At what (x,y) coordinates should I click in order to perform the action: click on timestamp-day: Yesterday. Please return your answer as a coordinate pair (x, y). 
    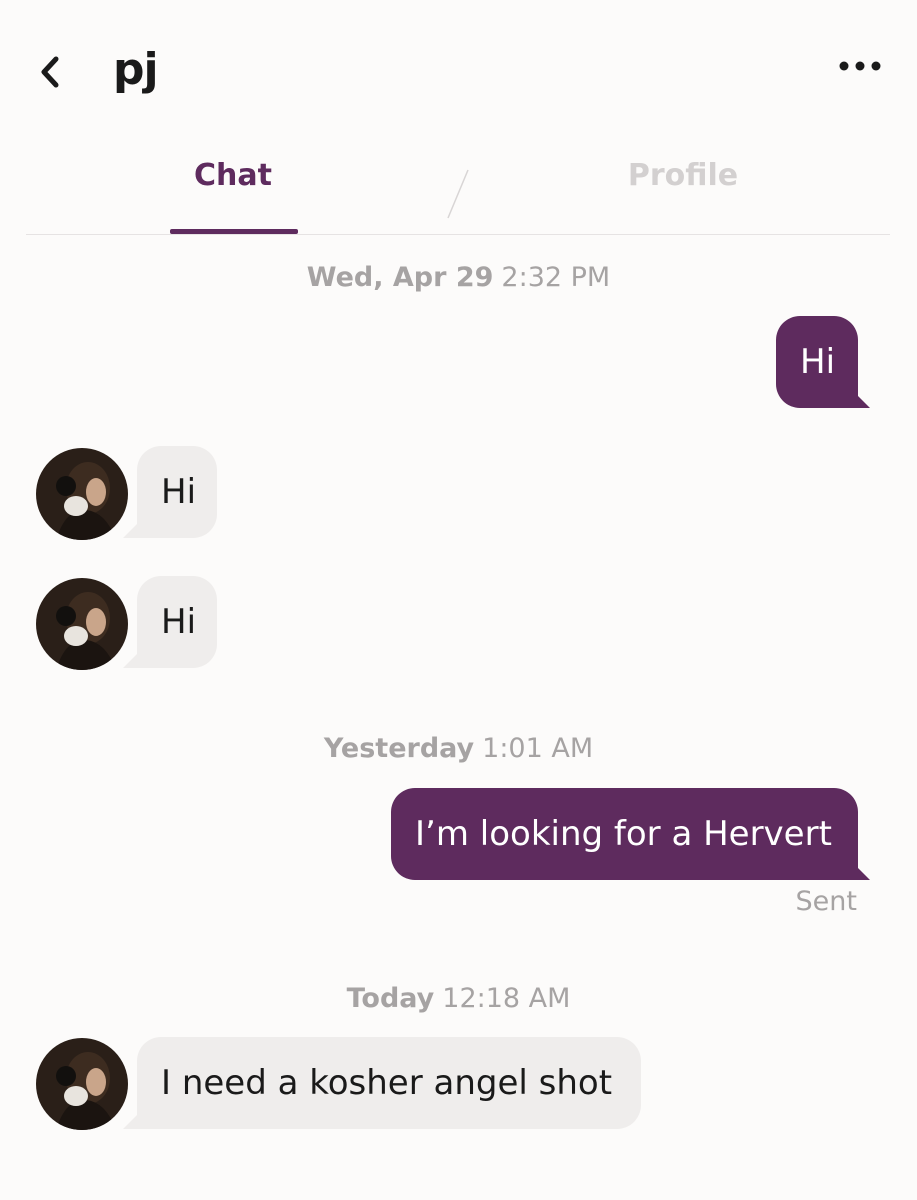
    Looking at the image, I should click on (399, 748).